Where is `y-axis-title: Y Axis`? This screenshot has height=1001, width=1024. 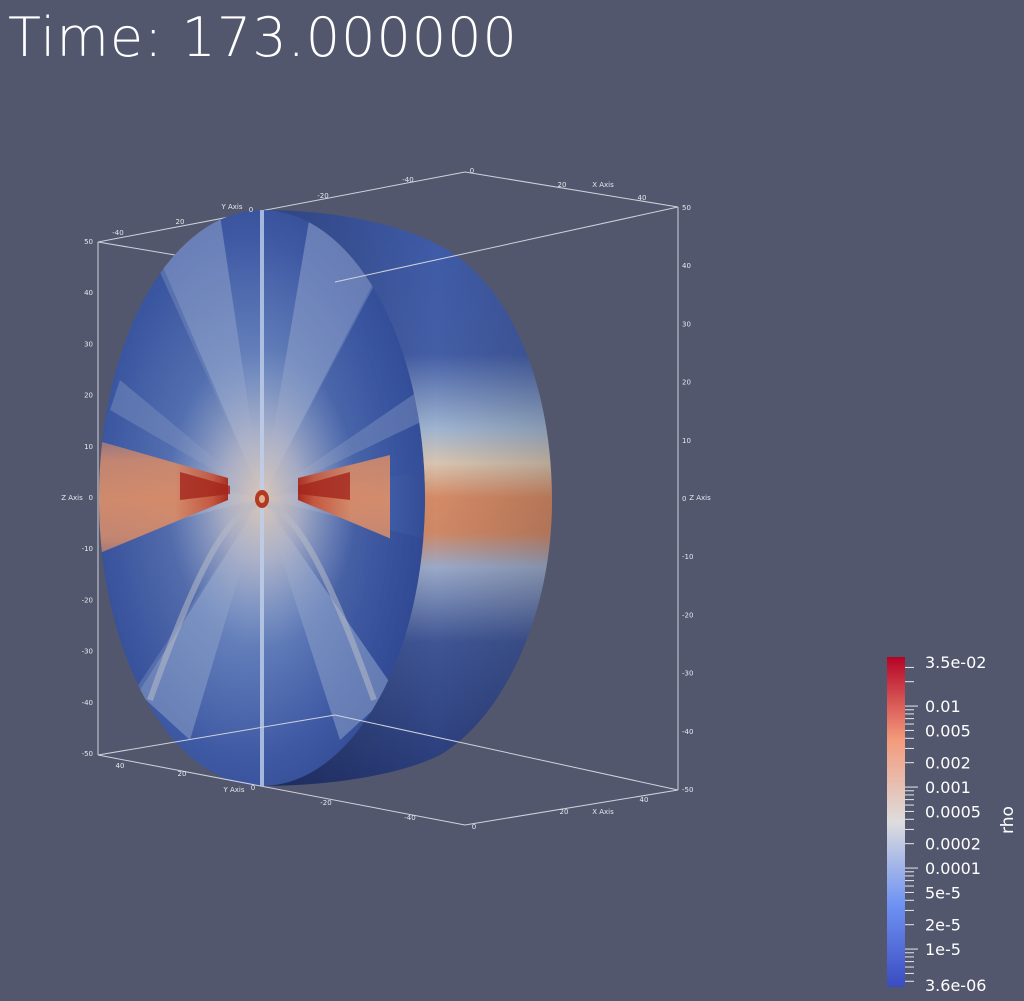
y-axis-title: Y Axis is located at coordinates (231, 207).